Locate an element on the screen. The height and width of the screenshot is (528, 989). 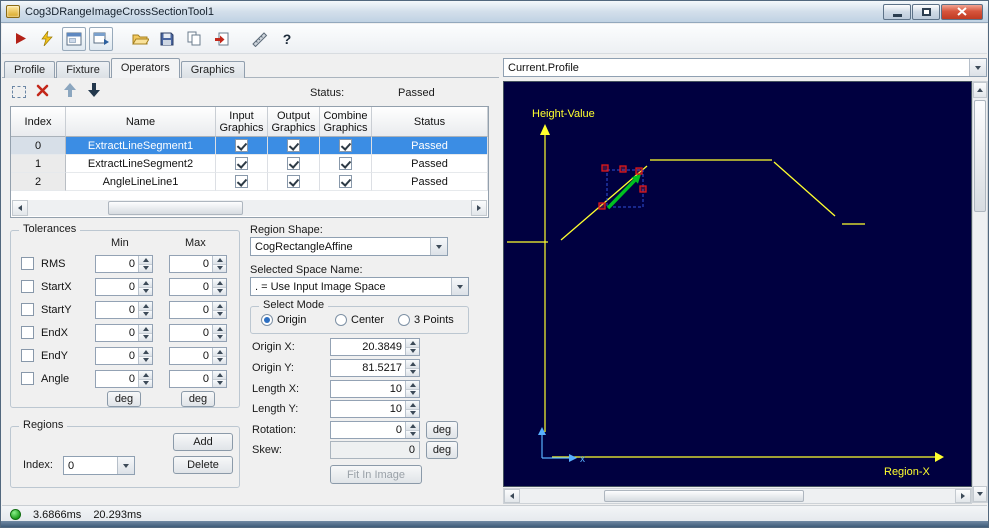
col-header-name: Name is located at coordinates (141, 122).